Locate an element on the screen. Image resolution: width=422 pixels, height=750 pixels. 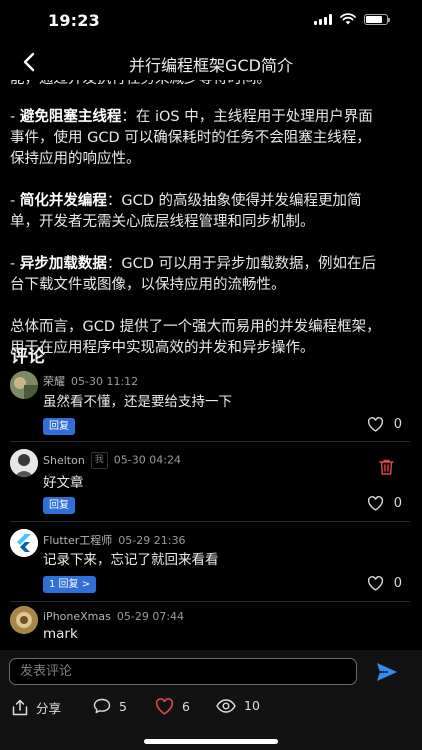
views-count: 10 is located at coordinates (252, 705).